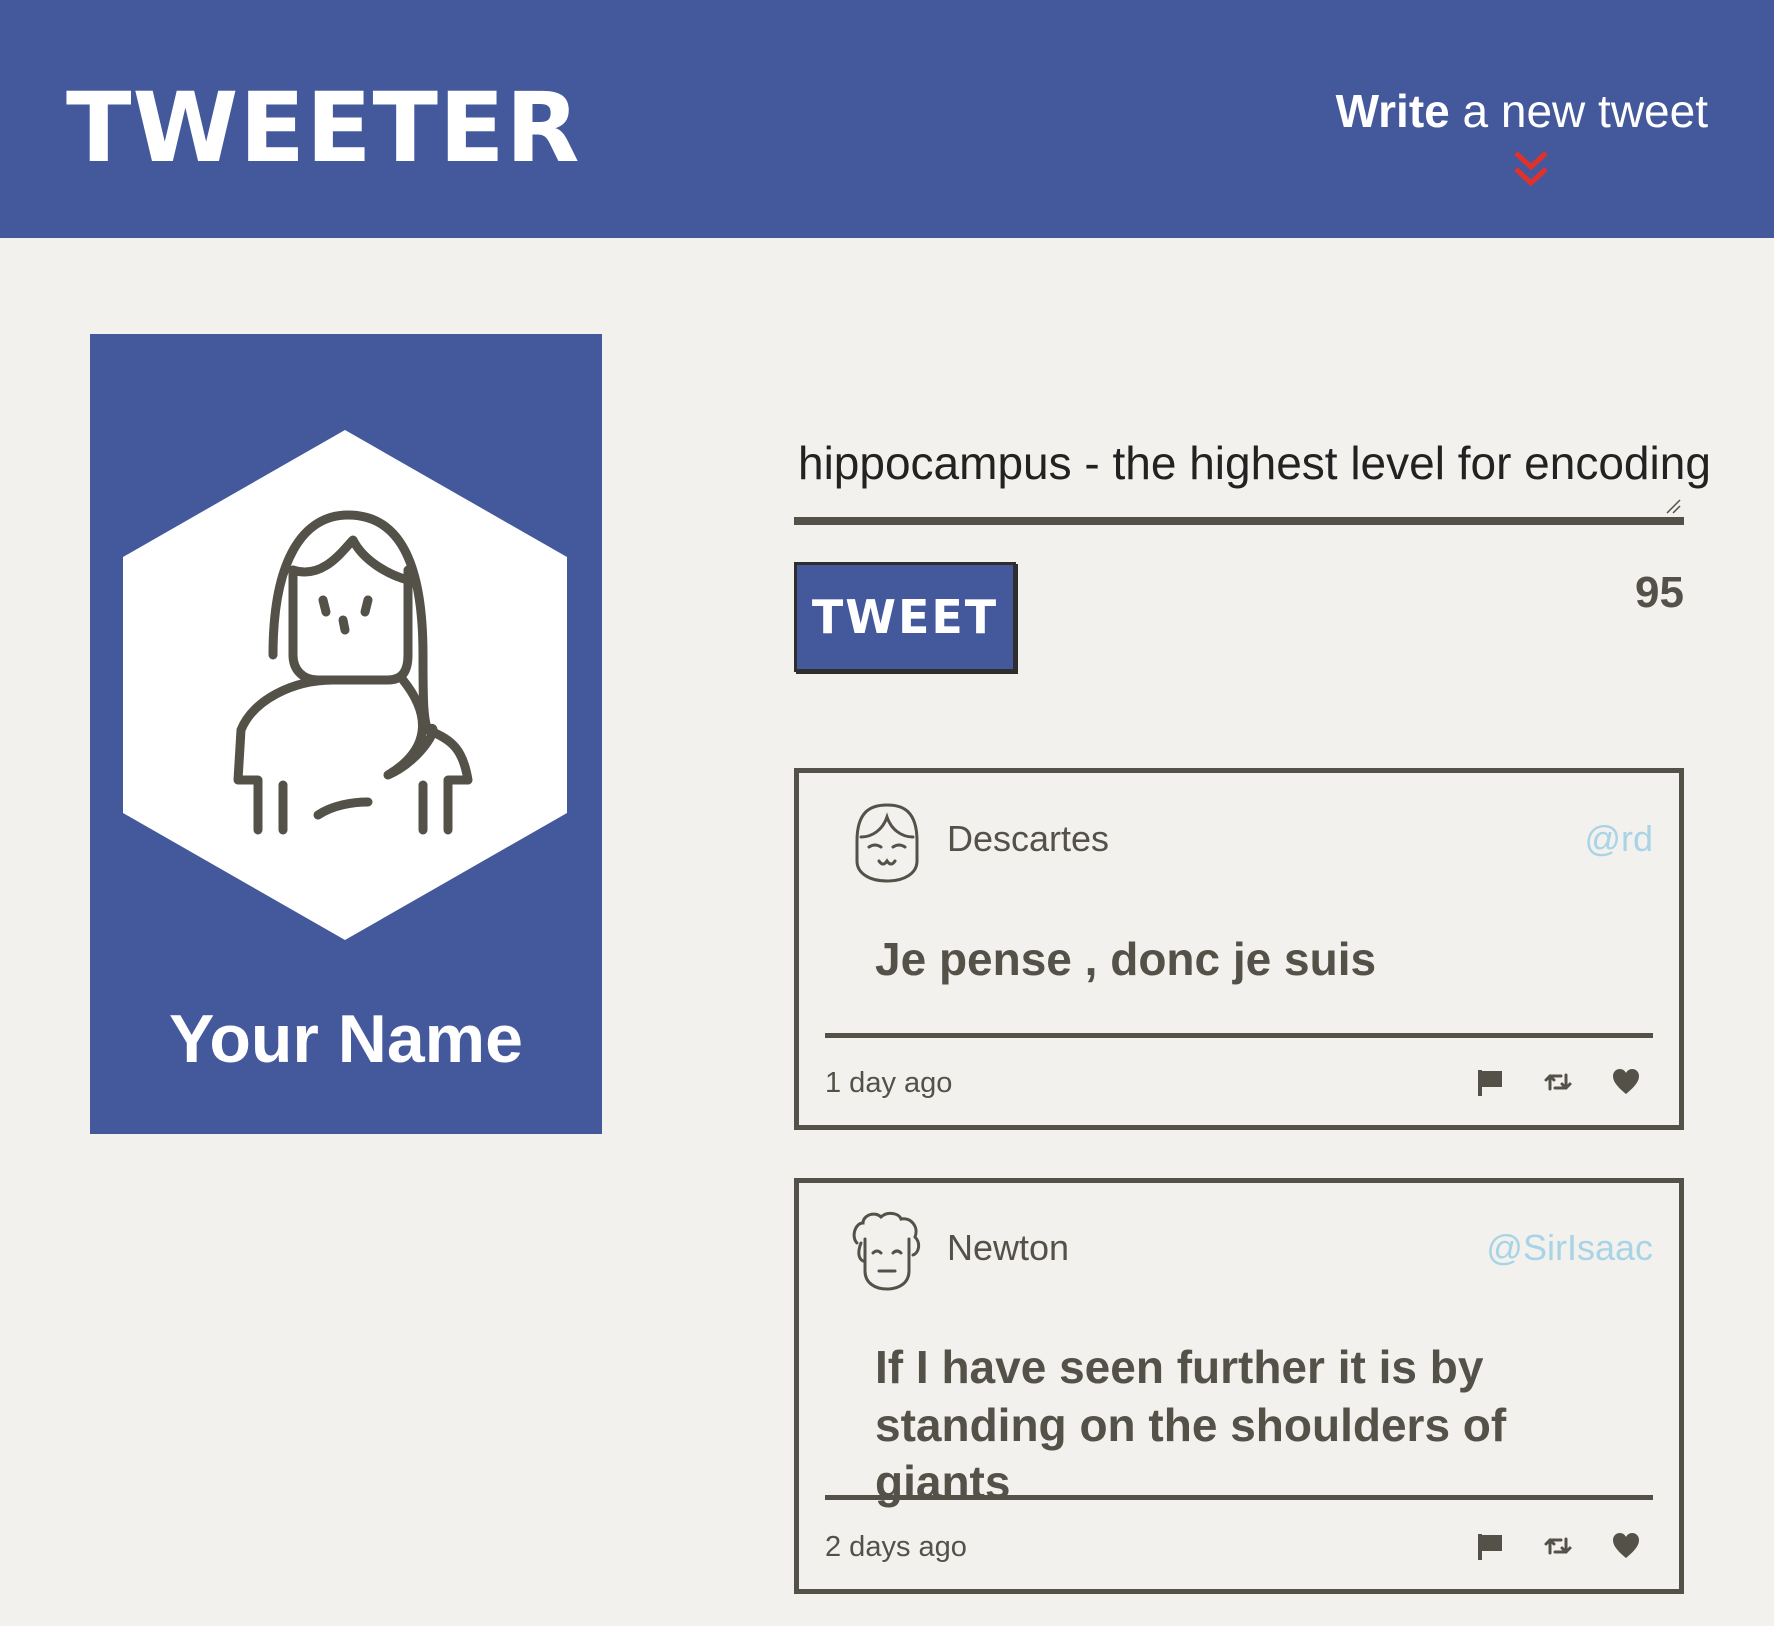 This screenshot has width=1774, height=1626. Describe the element at coordinates (1008, 1247) in the screenshot. I see `tweet-author: Newton` at that location.